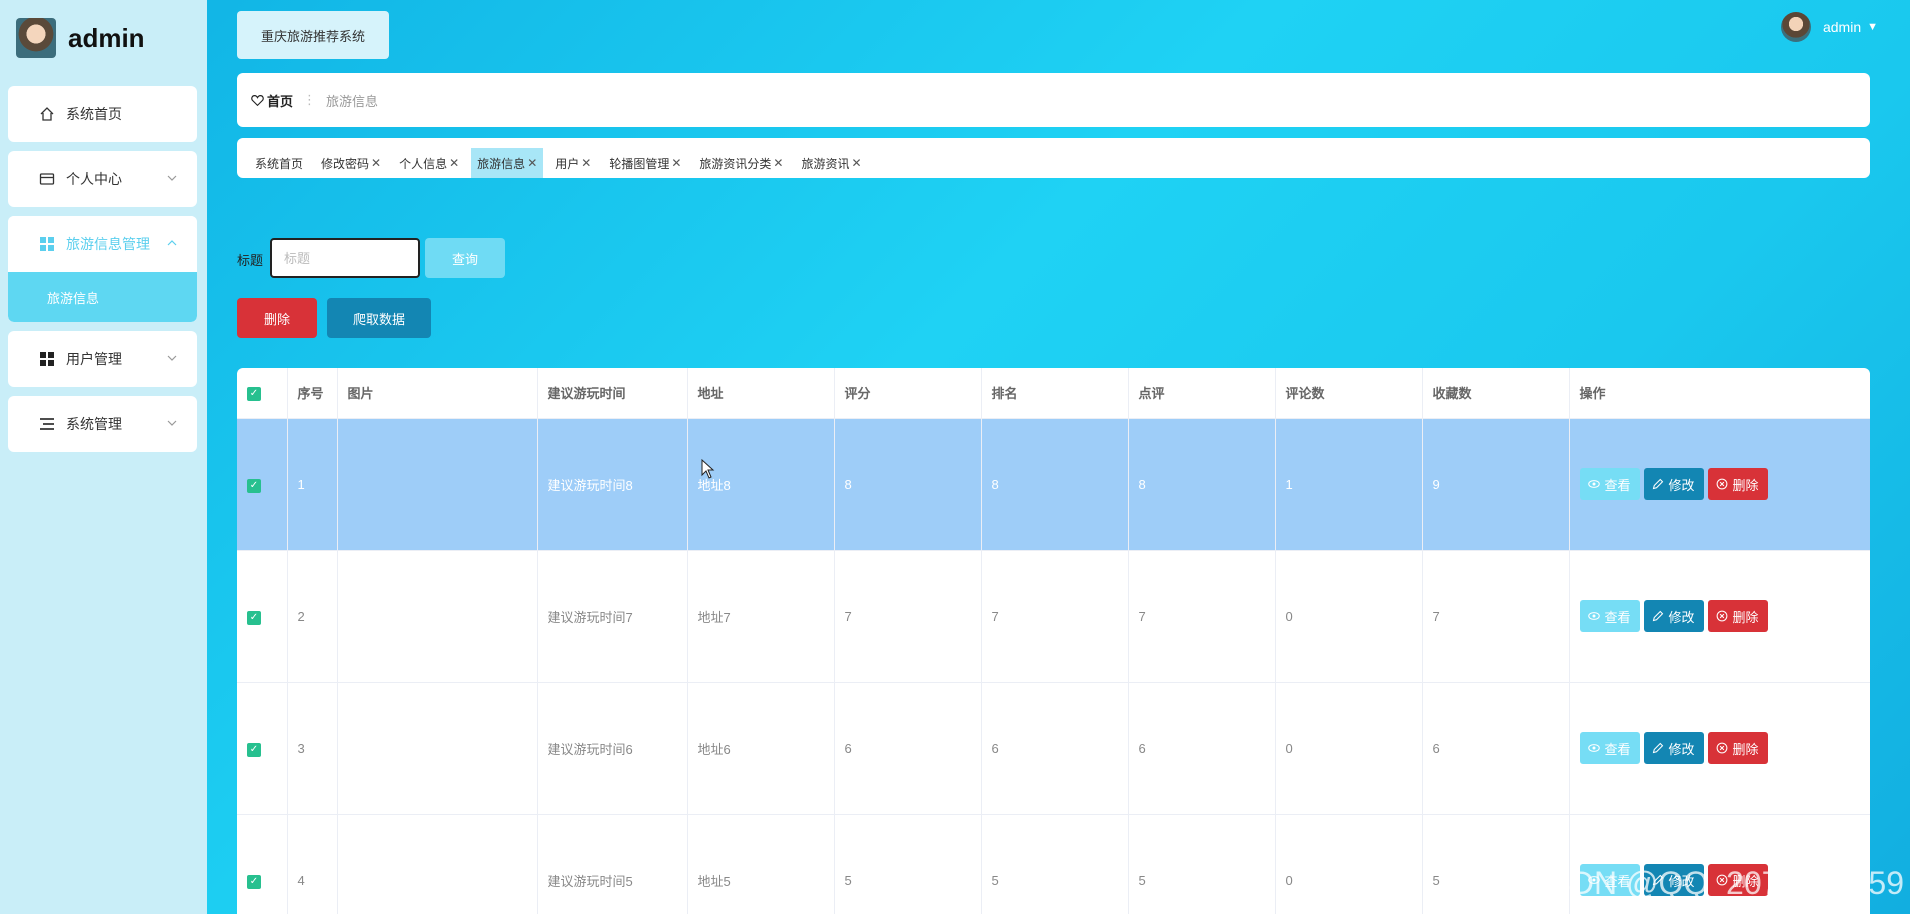 The height and width of the screenshot is (914, 1910). I want to click on cell-rank: 5, so click(1055, 864).